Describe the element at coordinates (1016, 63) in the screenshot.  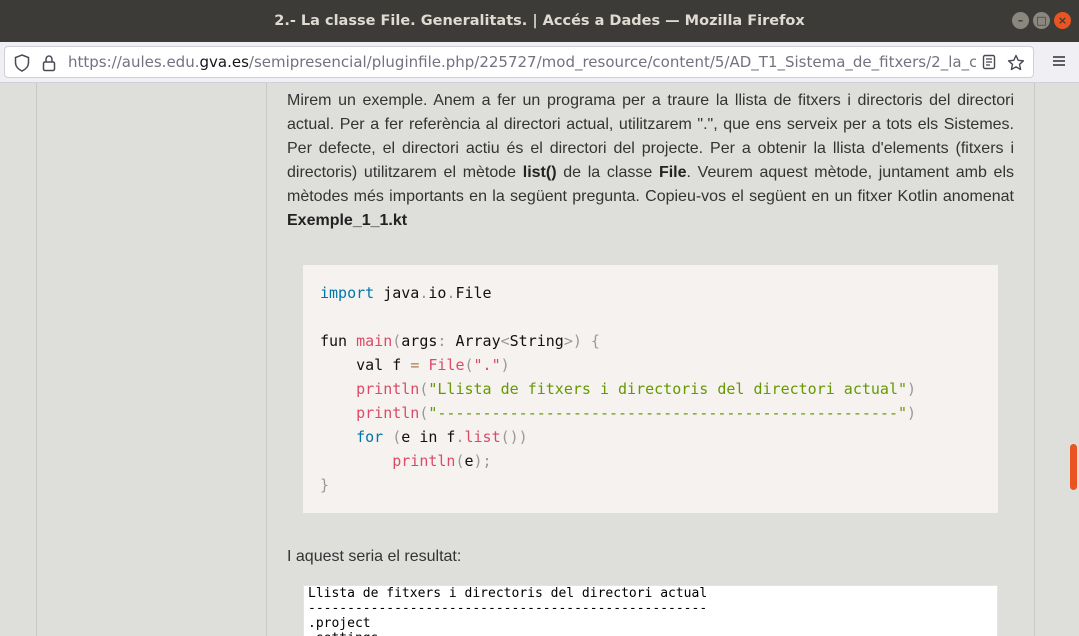
I see `bookmark-star-icon` at that location.